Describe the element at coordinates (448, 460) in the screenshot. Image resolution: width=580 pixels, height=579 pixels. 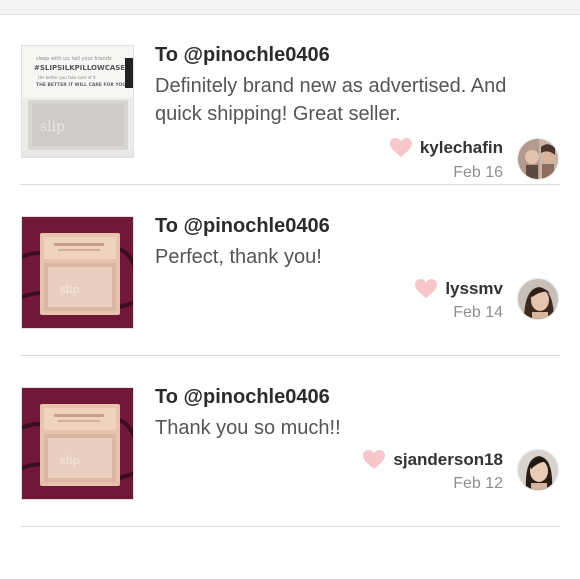
I see `author-username: sjanderson18` at that location.